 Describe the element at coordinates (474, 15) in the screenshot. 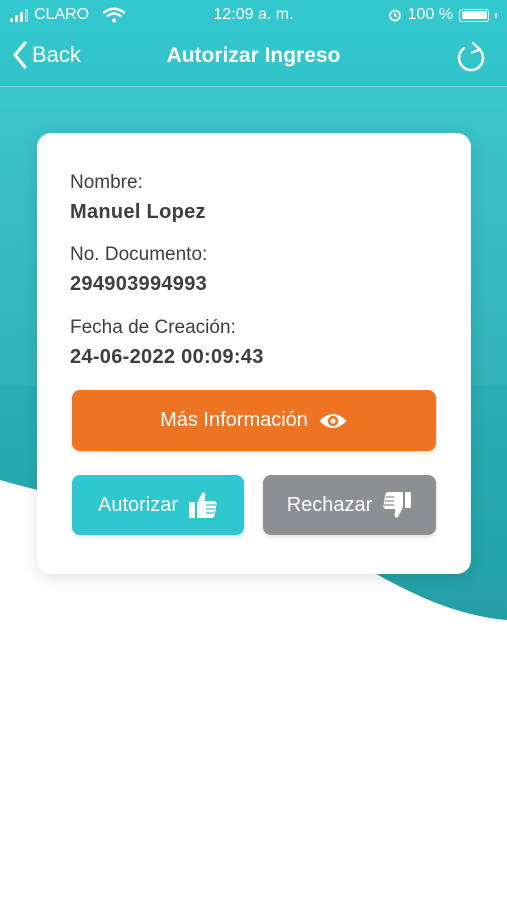

I see `battery-icon` at that location.